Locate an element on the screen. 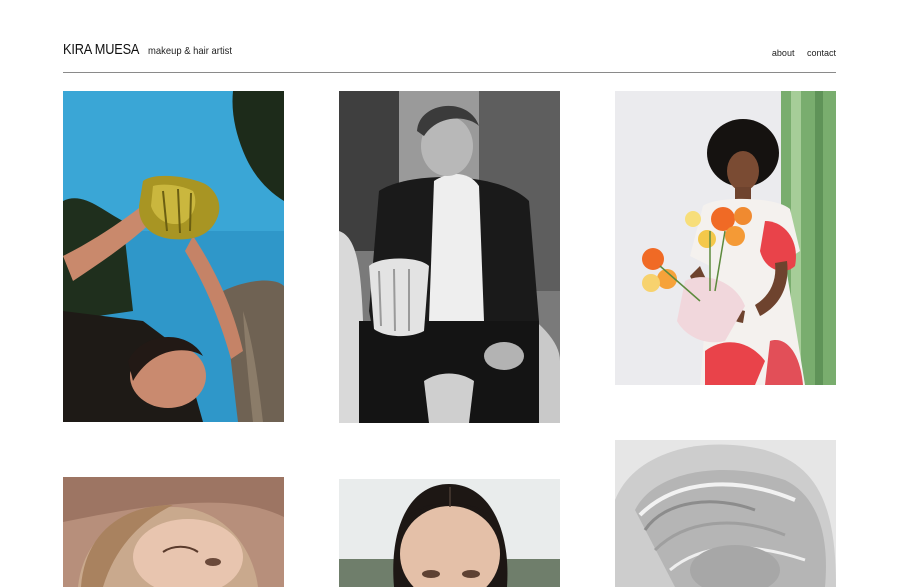  site-name: KIRA MUESA is located at coordinates (101, 50).